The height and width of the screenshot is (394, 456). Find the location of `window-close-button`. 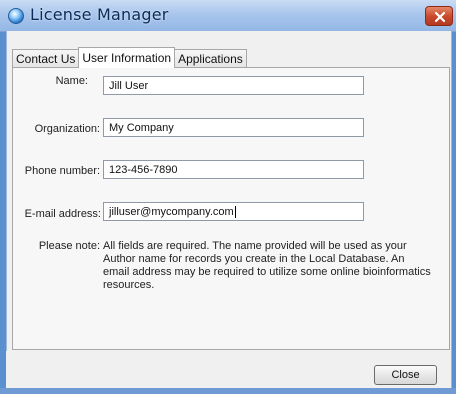

window-close-button is located at coordinates (439, 16).